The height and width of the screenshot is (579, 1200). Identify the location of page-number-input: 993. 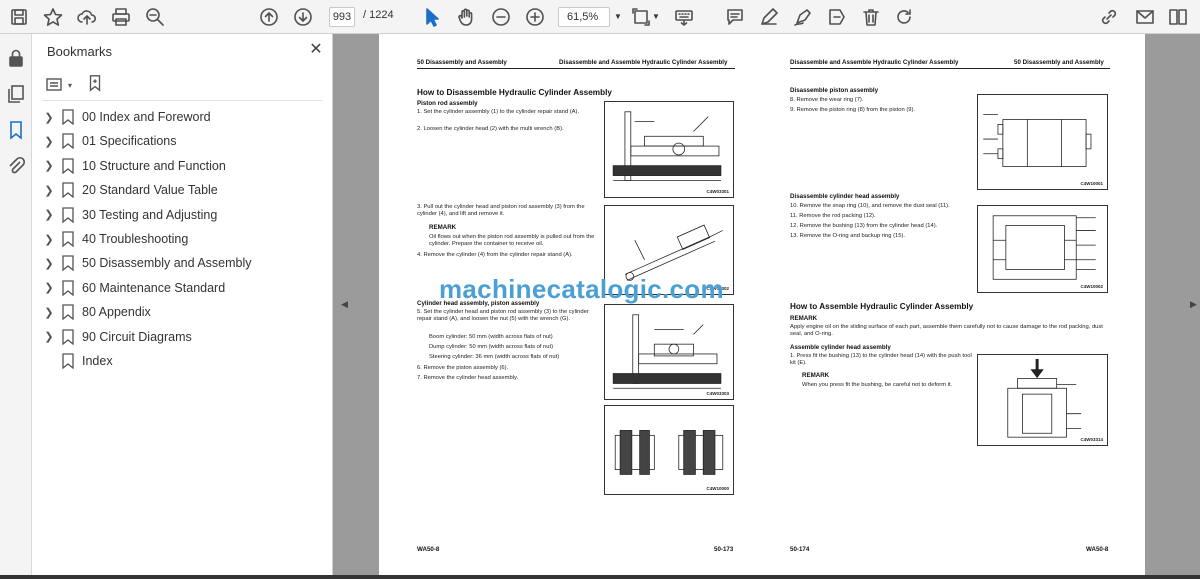
(342, 17).